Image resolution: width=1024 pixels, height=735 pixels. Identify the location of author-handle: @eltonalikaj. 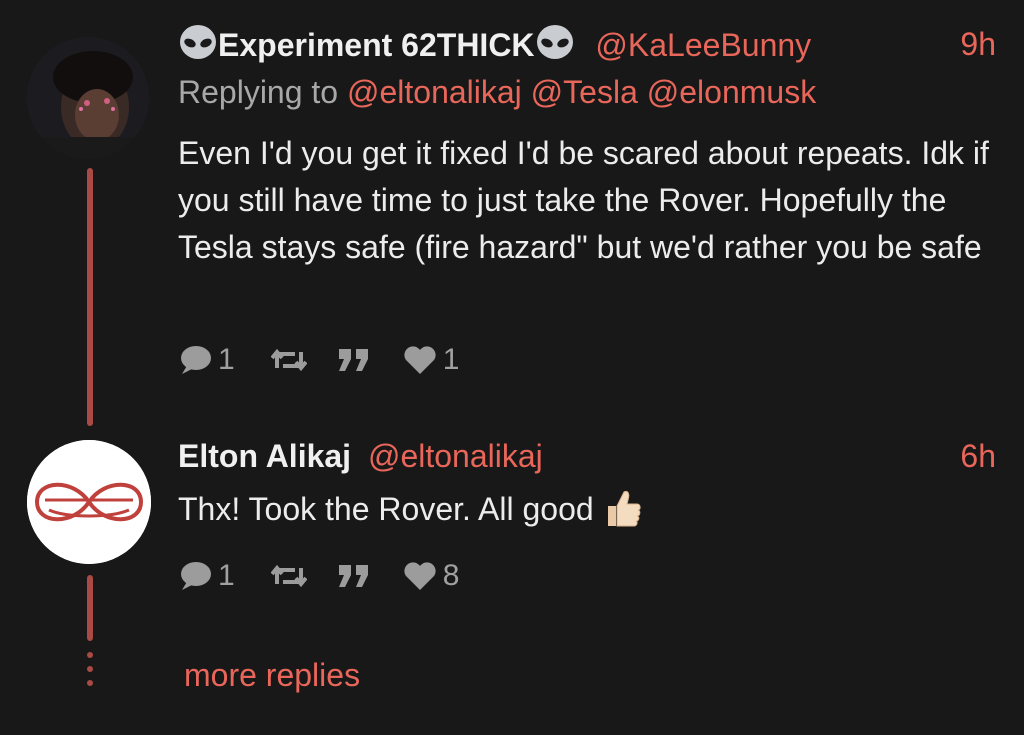
(455, 456).